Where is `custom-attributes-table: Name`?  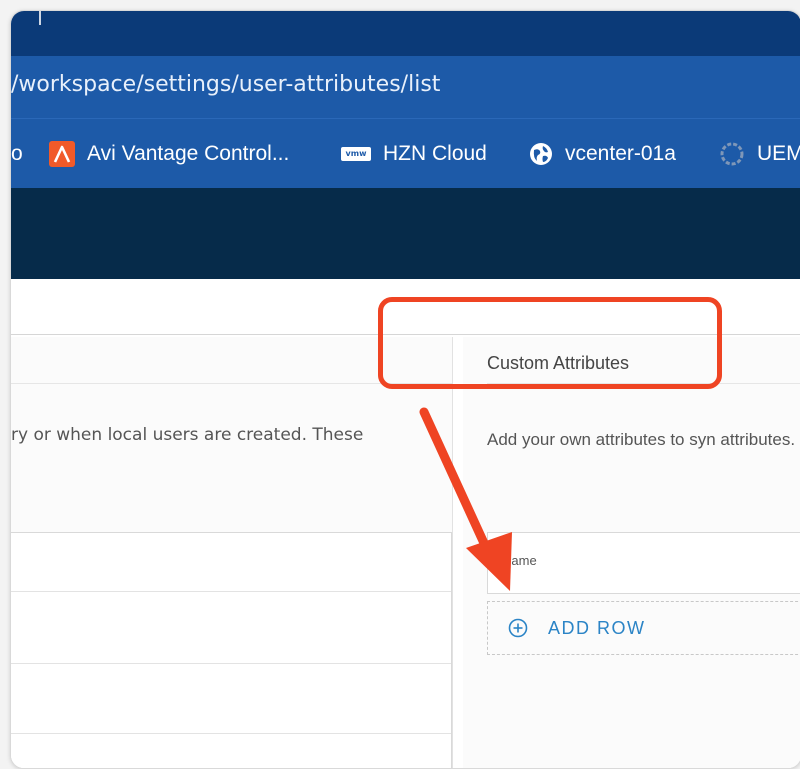 custom-attributes-table: Name is located at coordinates (643, 563).